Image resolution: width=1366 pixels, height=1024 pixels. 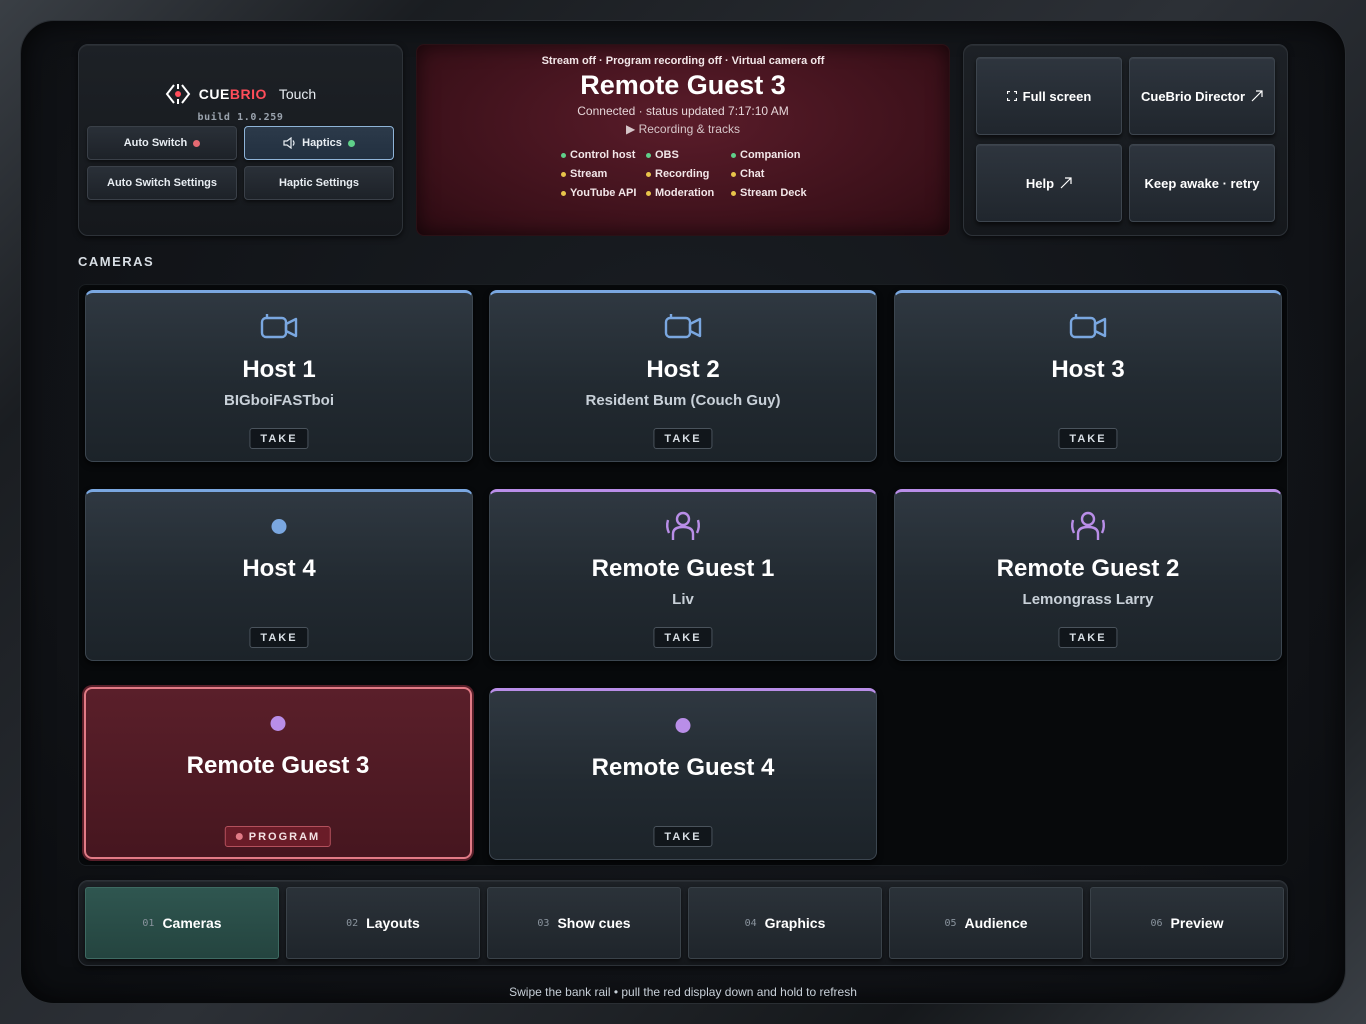 I want to click on haptics-label: Haptics, so click(x=322, y=143).